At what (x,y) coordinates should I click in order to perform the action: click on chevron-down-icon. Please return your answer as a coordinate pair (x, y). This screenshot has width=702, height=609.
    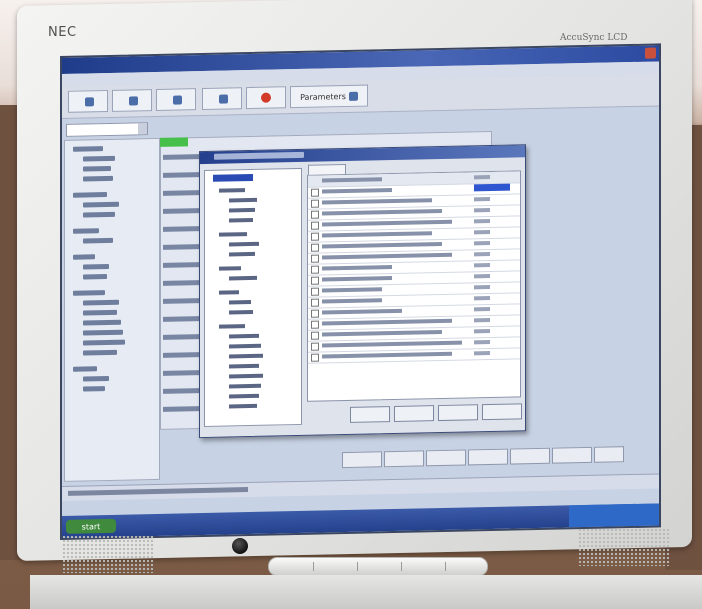
    Looking at the image, I should click on (142, 129).